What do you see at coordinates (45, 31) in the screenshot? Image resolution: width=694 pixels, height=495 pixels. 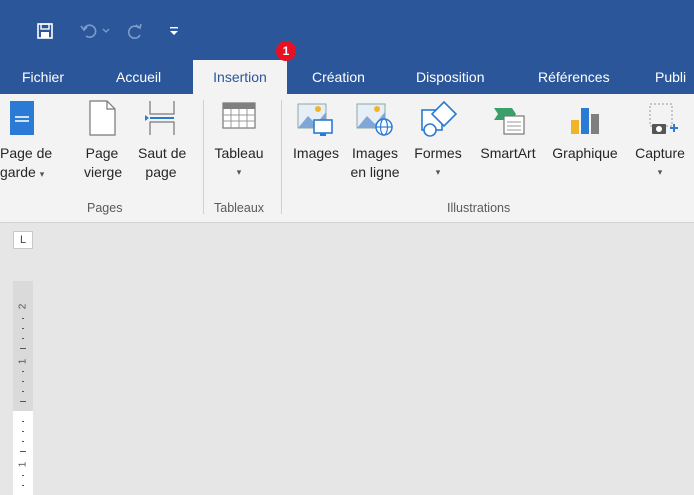 I see `save-icon` at bounding box center [45, 31].